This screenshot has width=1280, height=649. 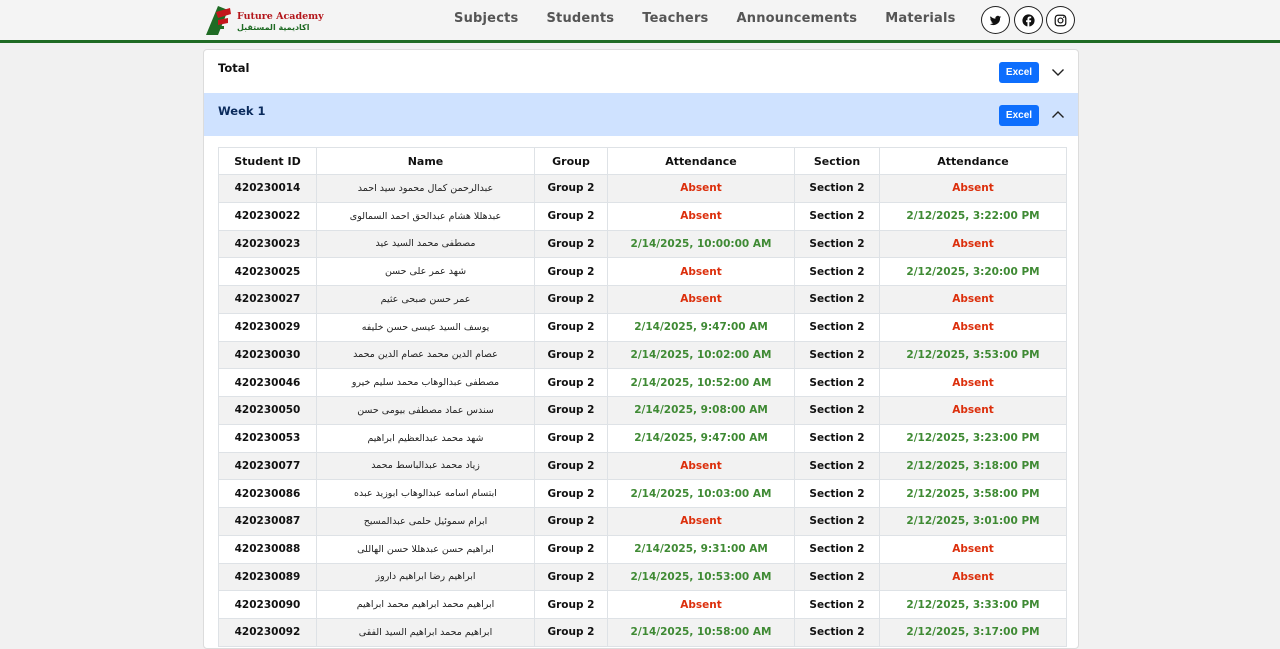 I want to click on cell-section-attendance: 2/12/2025, 3:53:00 PM, so click(x=973, y=355).